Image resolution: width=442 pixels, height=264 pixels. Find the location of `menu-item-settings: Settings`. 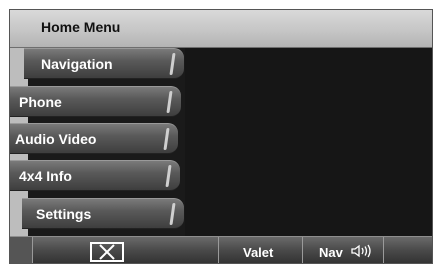

menu-item-settings: Settings is located at coordinates (103, 213).